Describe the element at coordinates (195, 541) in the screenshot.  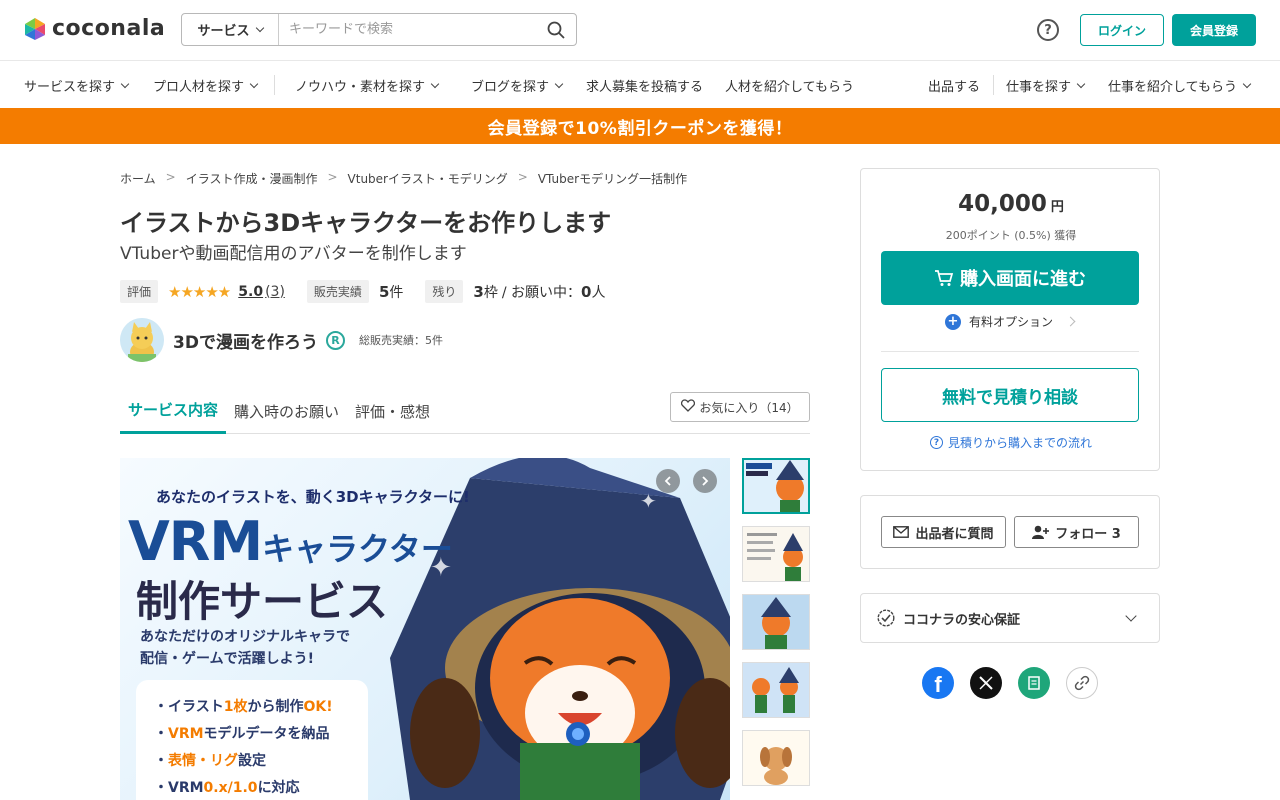
I see `hero-headline-vrm: VRM` at that location.